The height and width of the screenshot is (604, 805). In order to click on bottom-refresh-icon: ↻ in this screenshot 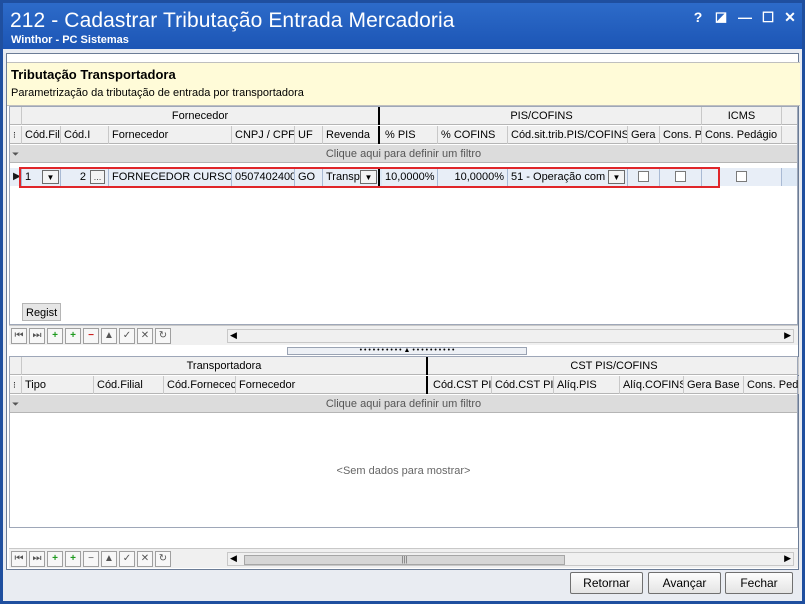, I will do `click(163, 559)`.